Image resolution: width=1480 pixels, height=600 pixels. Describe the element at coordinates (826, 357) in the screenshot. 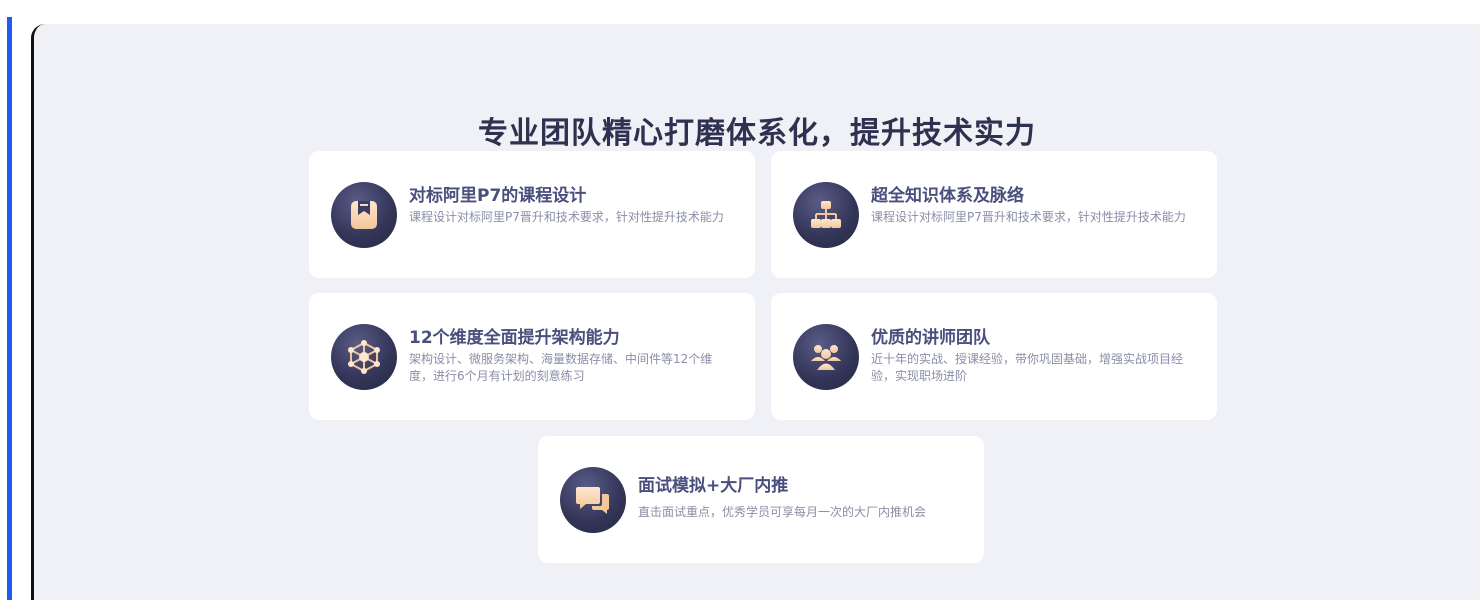

I see `team-icon` at that location.